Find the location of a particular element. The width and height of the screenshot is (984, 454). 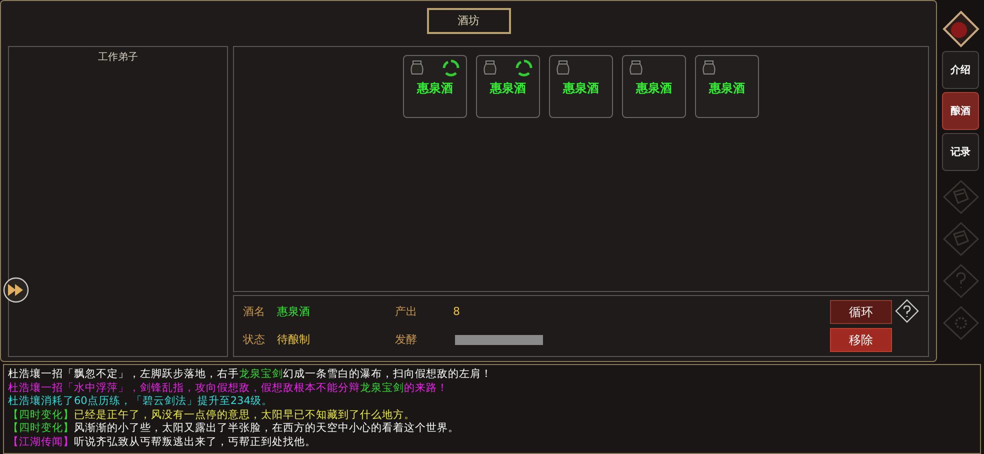

status-value: 待酿制 is located at coordinates (294, 340).